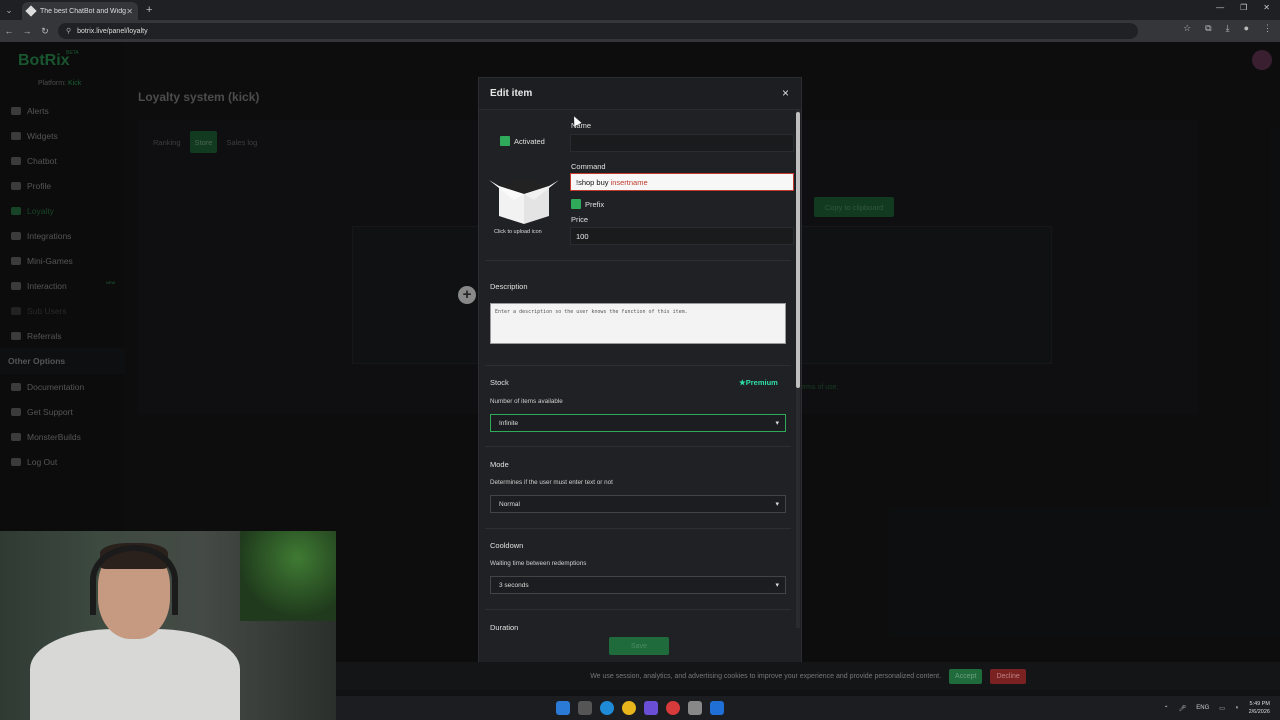 The height and width of the screenshot is (720, 1280). I want to click on stock-value: Infinite, so click(509, 423).